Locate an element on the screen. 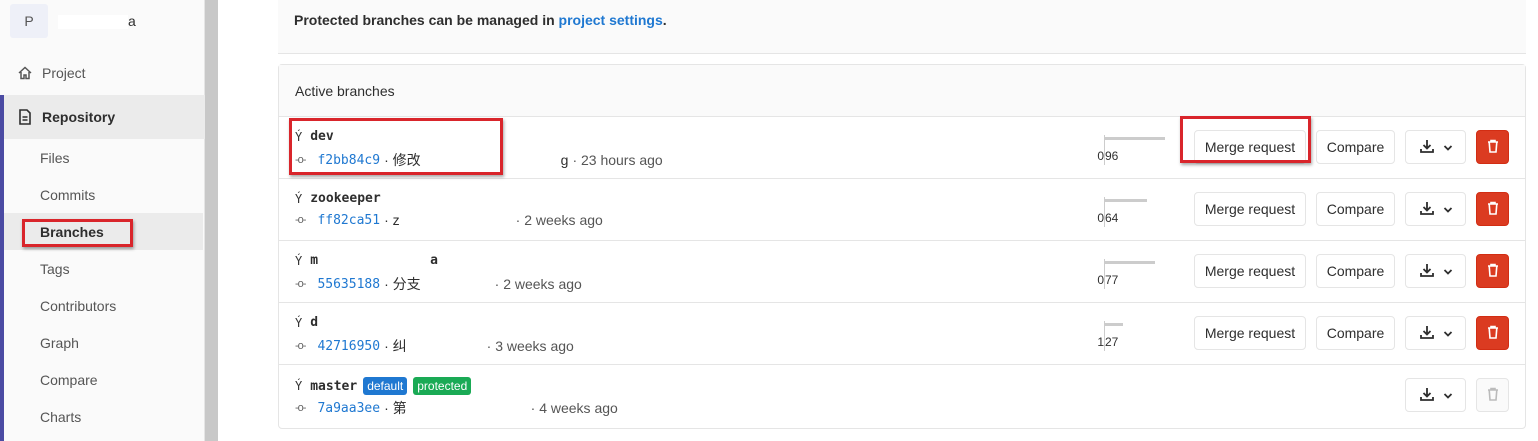 Image resolution: width=1538 pixels, height=441 pixels. commit-info: -o- ff82ca51 · z · 2 weeks ago is located at coordinates (449, 220).